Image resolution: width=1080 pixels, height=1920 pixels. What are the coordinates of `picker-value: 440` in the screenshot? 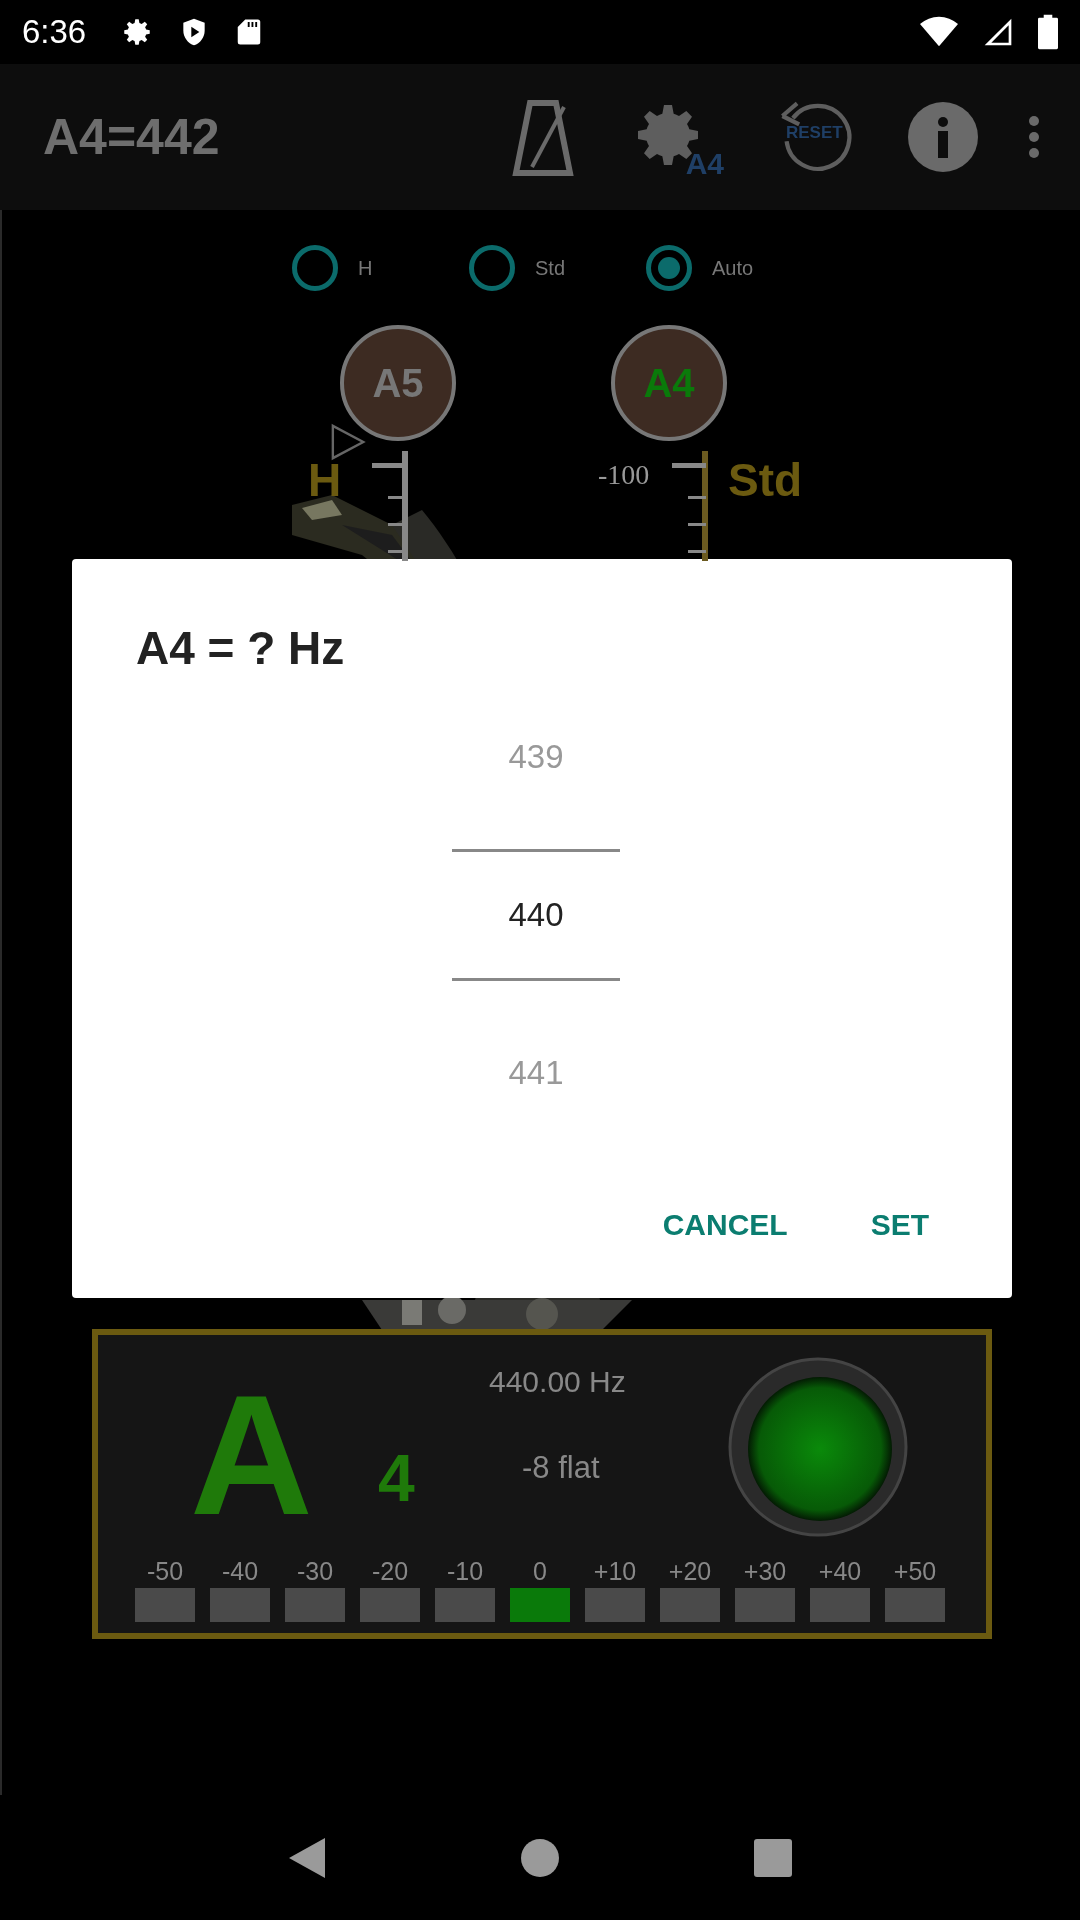 It's located at (536, 915).